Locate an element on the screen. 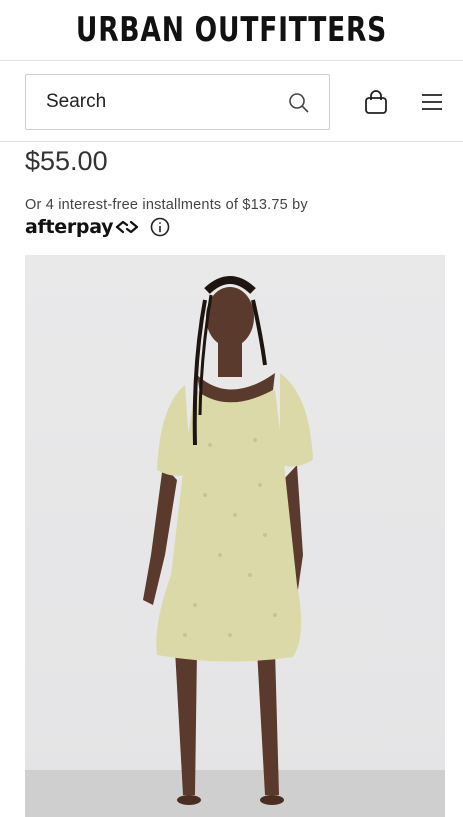 This screenshot has width=463, height=817. search-field is located at coordinates (177, 102).